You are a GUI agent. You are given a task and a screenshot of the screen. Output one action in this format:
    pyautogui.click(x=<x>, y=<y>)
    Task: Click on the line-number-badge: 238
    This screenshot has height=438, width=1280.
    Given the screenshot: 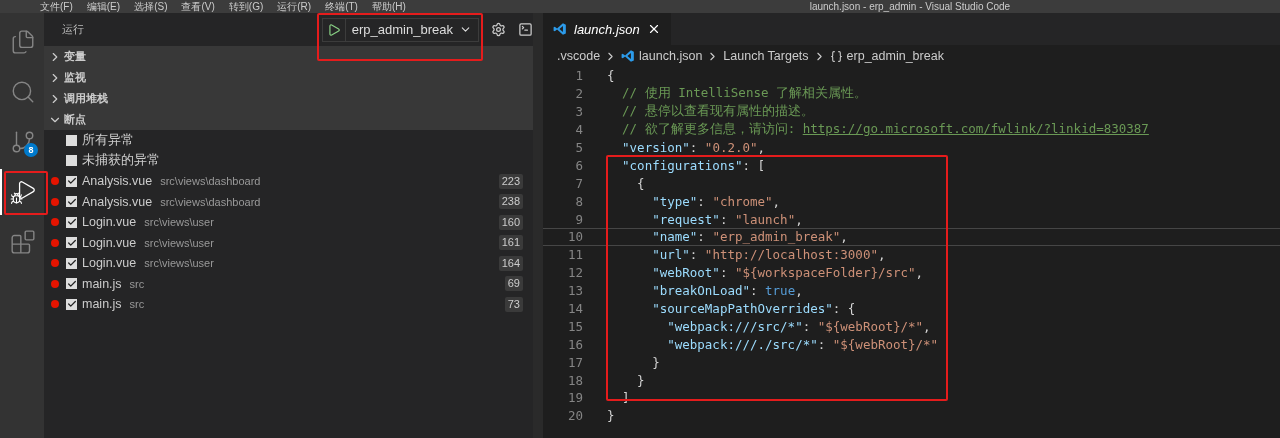 What is the action you would take?
    pyautogui.click(x=510, y=202)
    